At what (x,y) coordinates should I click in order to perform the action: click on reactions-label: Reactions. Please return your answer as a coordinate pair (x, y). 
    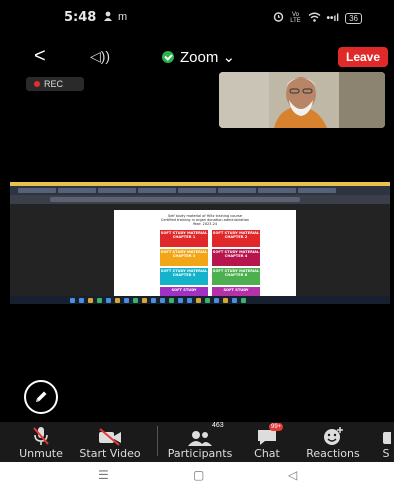
    Looking at the image, I should click on (333, 453).